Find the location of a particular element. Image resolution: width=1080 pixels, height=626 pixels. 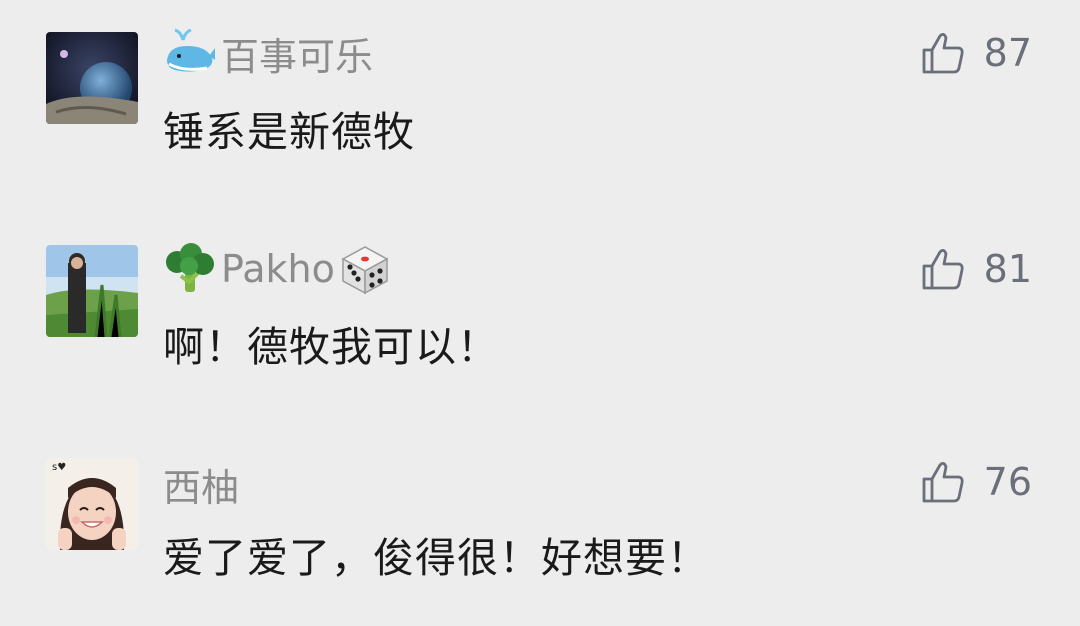

whale-icon is located at coordinates (191, 50).